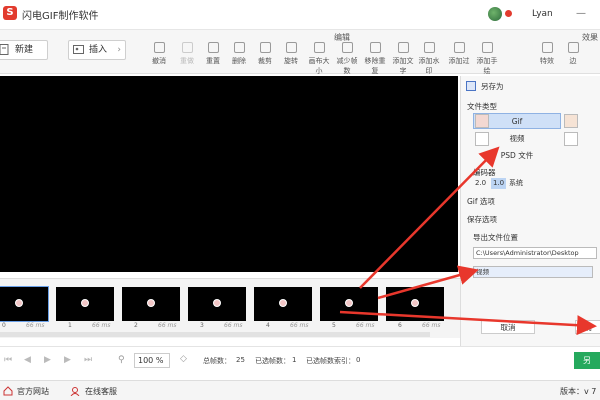 Image resolution: width=600 pixels, height=400 pixels. Describe the element at coordinates (217, 361) in the screenshot. I see `total-frames-label: 总帧数：` at that location.